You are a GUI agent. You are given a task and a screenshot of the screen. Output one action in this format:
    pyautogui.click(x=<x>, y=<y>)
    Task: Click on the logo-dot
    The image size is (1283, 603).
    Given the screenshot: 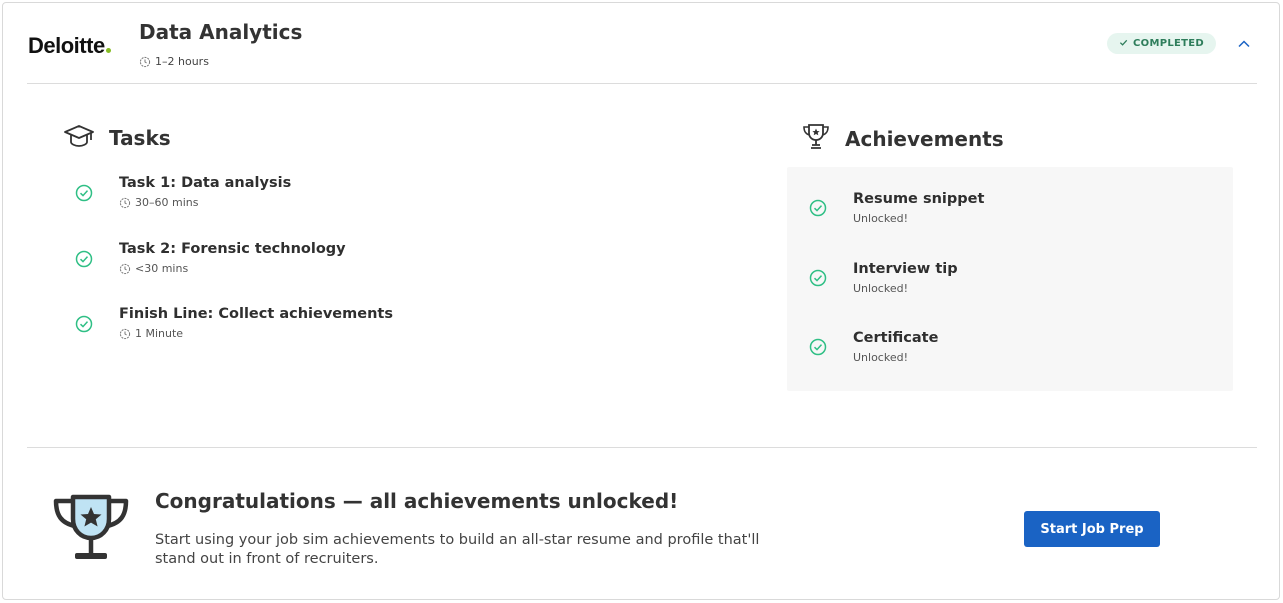 What is the action you would take?
    pyautogui.click(x=108, y=50)
    